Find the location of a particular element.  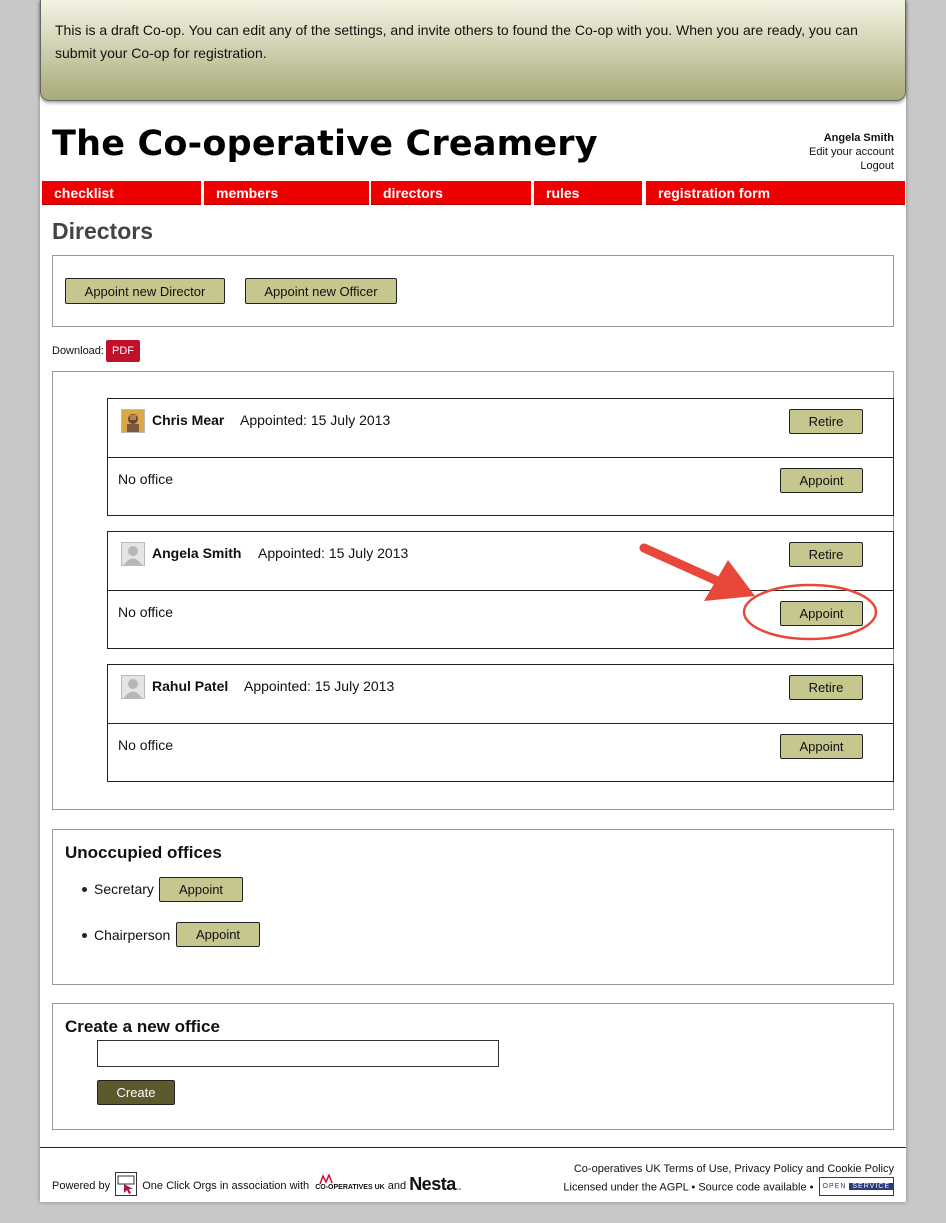

association-label: in association with is located at coordinates (264, 1185).